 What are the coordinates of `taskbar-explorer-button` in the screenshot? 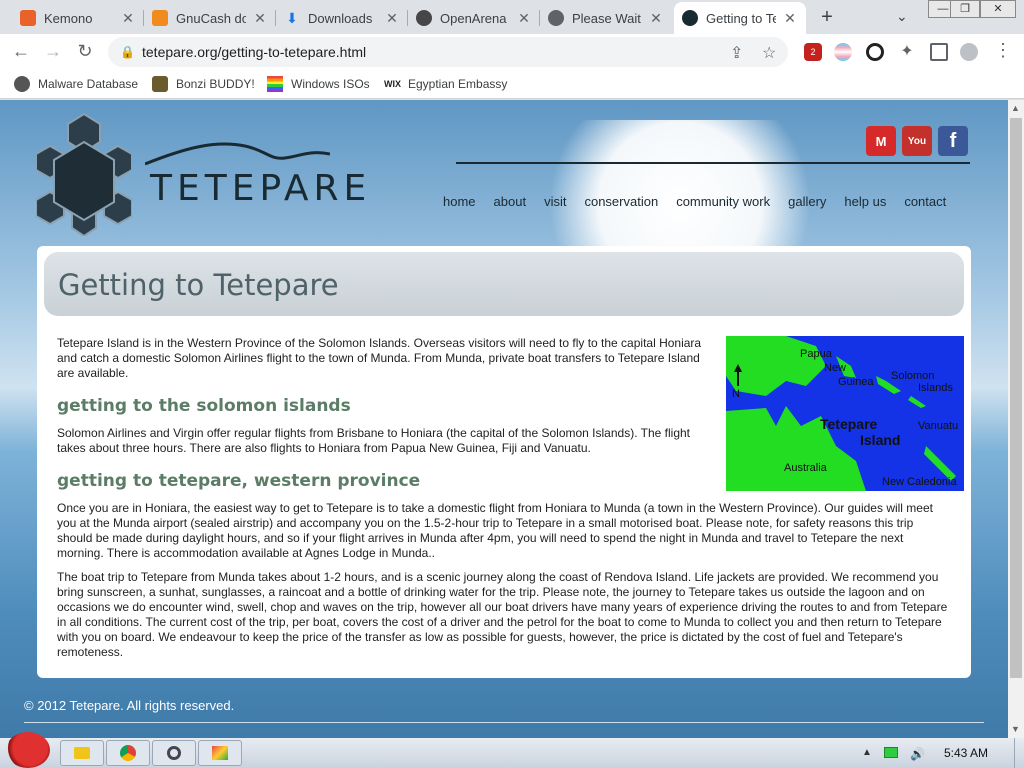 It's located at (82, 753).